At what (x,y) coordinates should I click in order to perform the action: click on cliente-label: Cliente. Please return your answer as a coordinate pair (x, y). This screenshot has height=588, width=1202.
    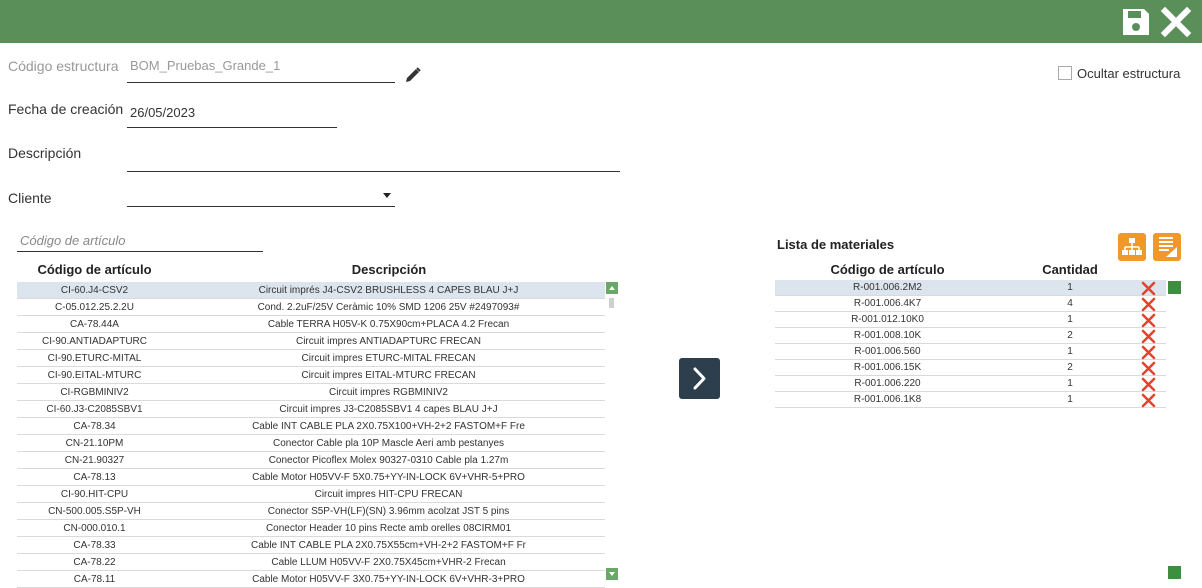
    Looking at the image, I should click on (30, 198).